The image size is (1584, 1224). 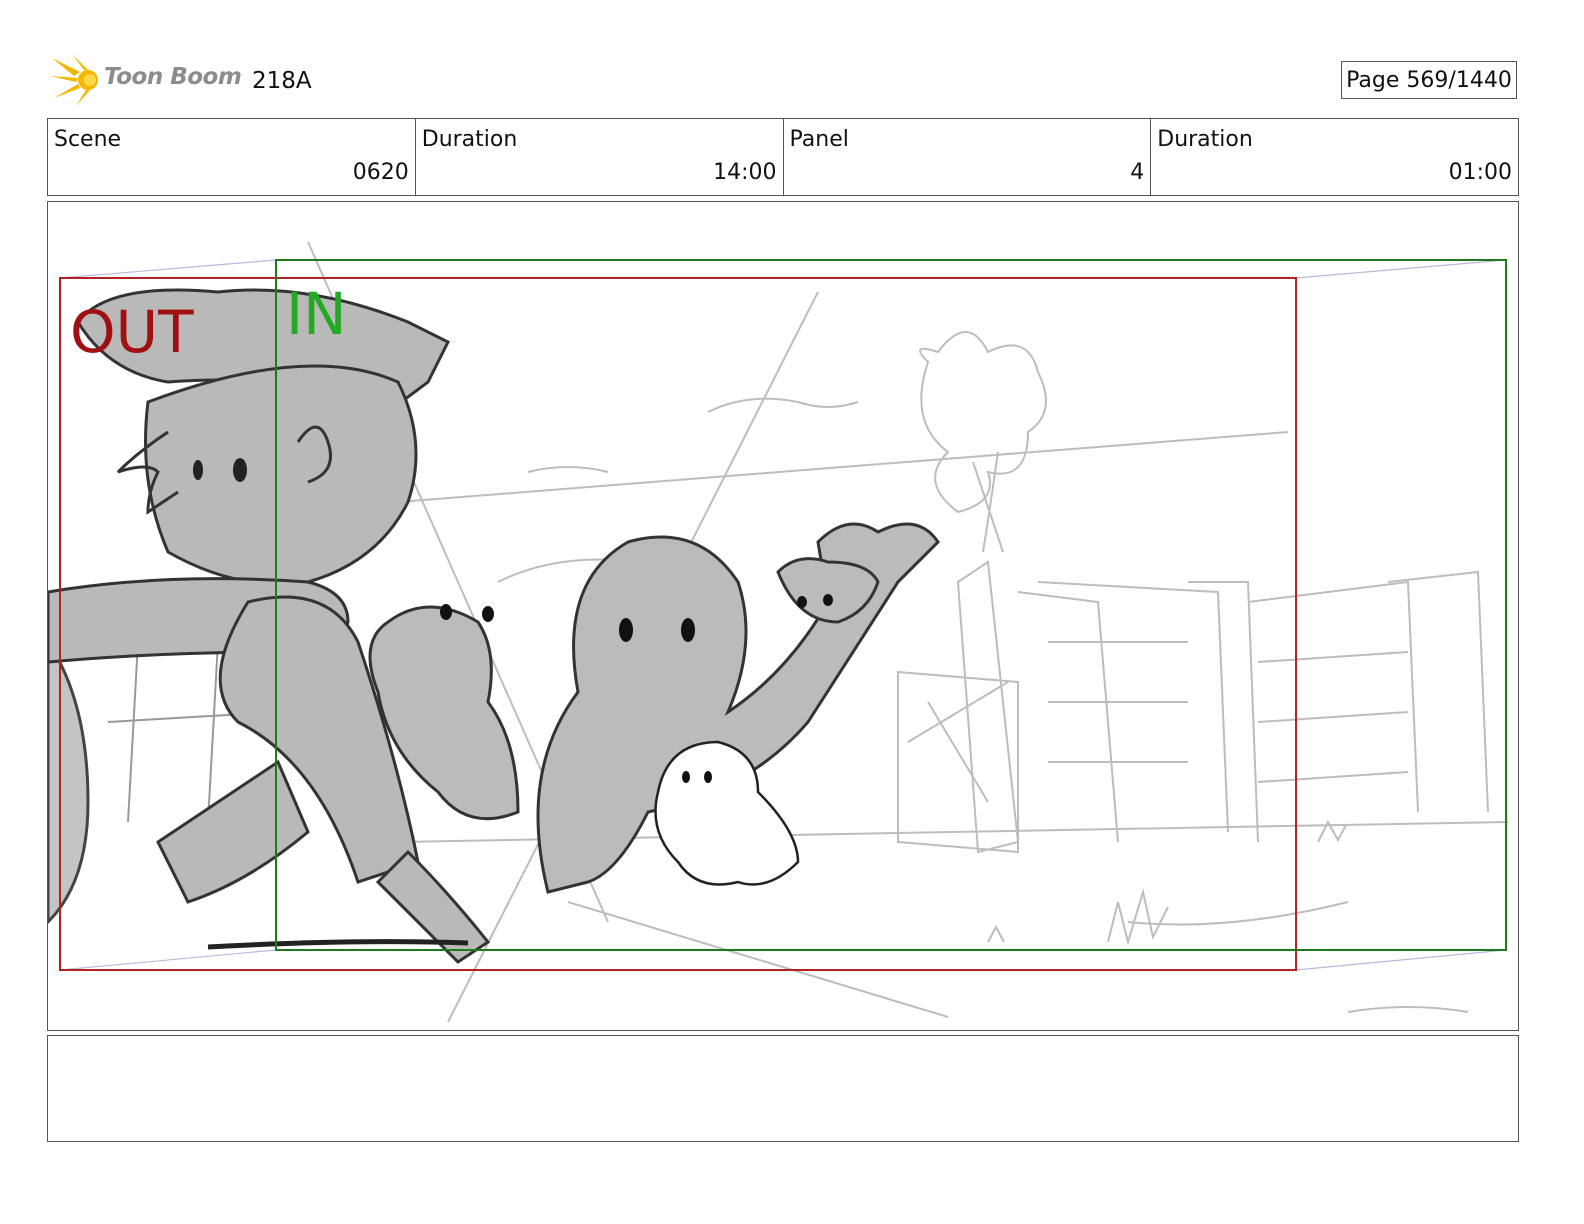 I want to click on page-number: 569/1440, so click(x=1459, y=80).